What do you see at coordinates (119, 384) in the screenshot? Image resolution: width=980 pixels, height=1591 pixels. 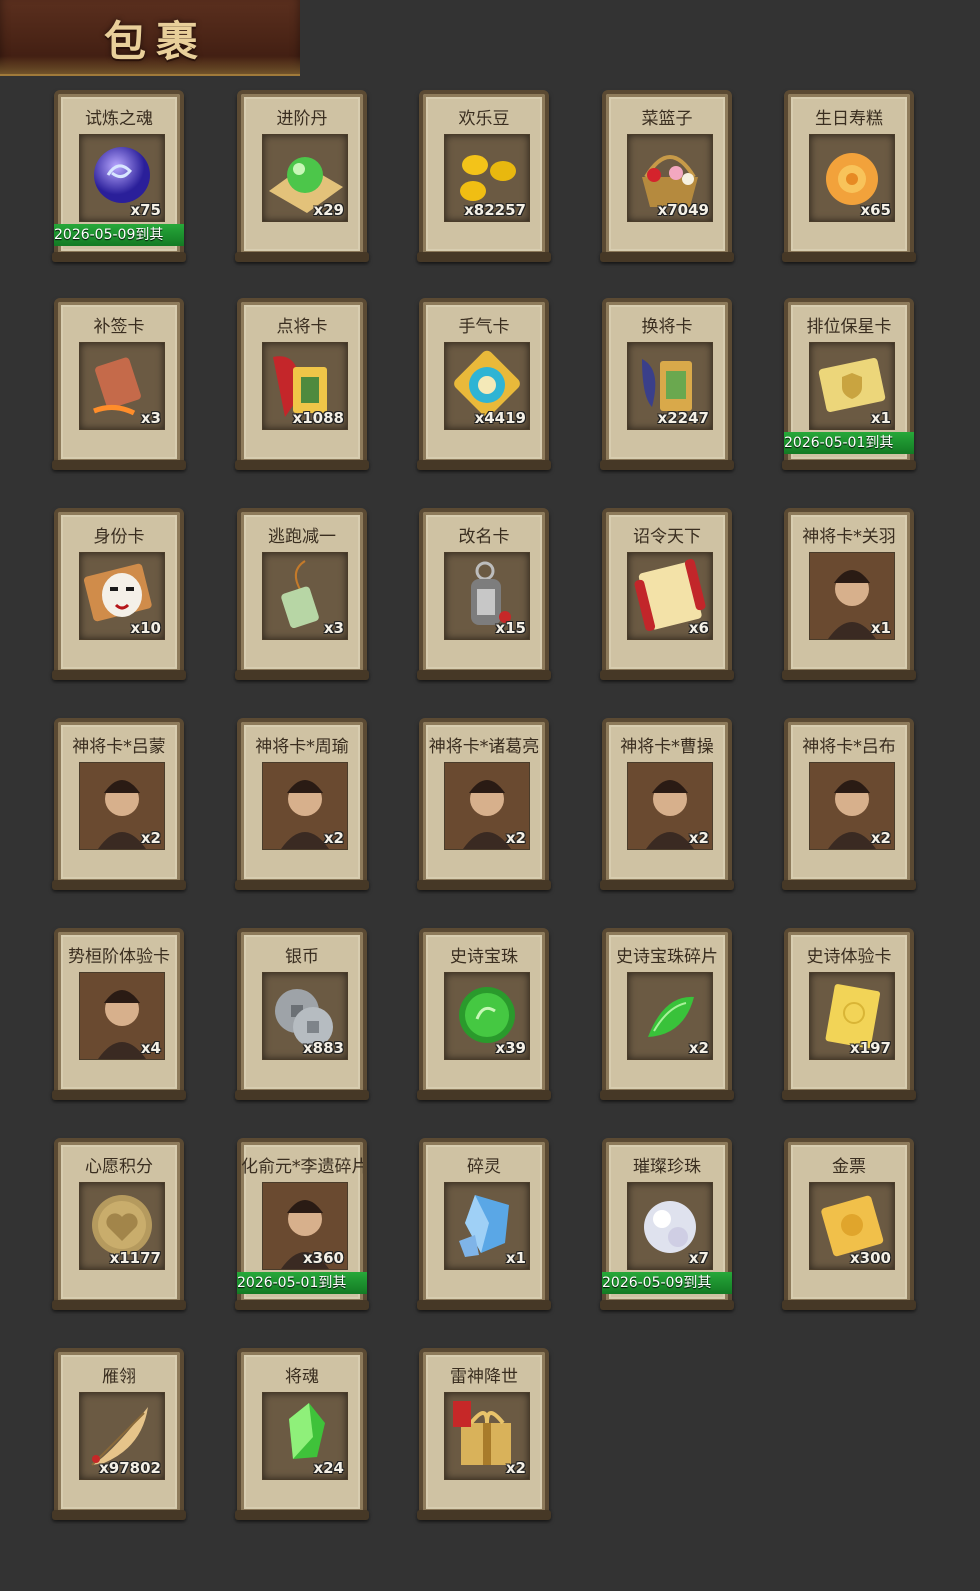 I see `item-card: 补签卡 x3` at bounding box center [119, 384].